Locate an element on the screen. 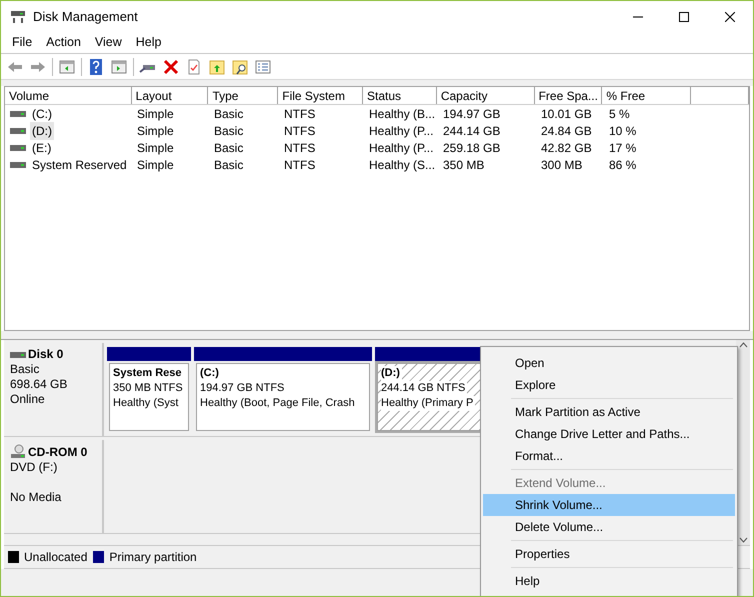 The height and width of the screenshot is (597, 754). column-header: Capacity is located at coordinates (485, 95).